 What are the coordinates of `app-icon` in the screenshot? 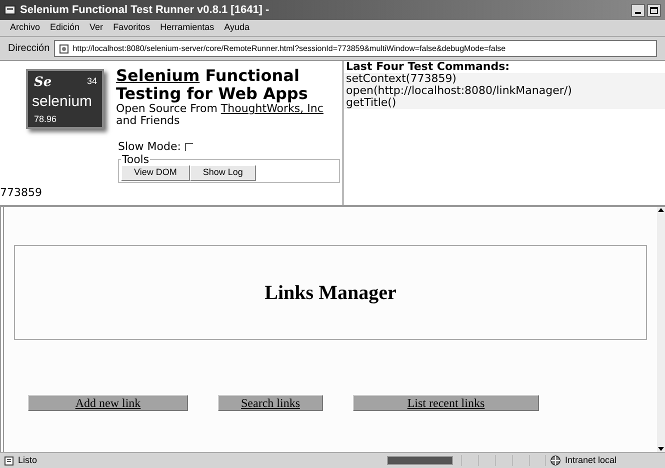 It's located at (10, 10).